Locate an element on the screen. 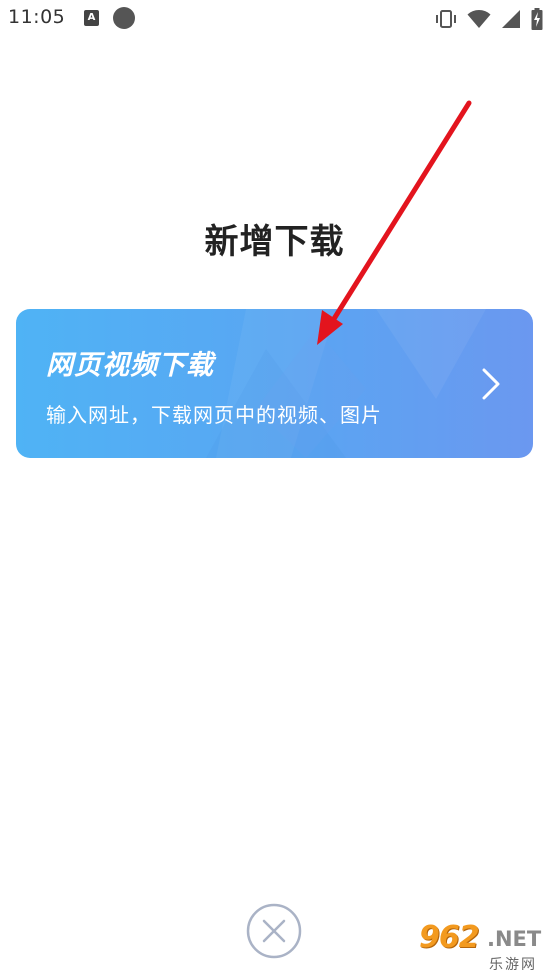 This screenshot has width=549, height=976. watermark-net: .NET is located at coordinates (514, 939).